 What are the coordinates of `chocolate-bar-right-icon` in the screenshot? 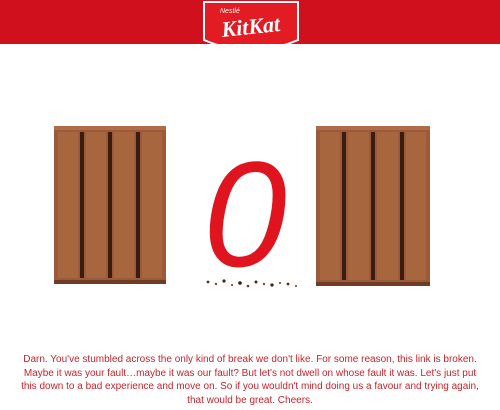 It's located at (373, 206).